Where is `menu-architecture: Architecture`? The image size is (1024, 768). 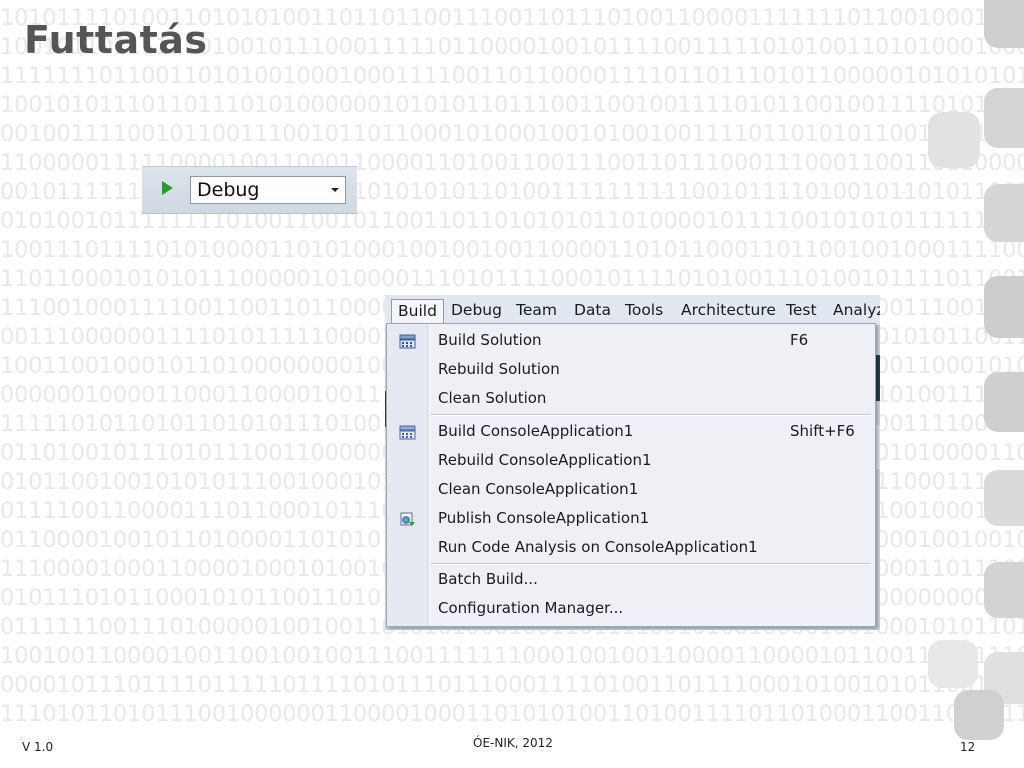 menu-architecture: Architecture is located at coordinates (728, 311).